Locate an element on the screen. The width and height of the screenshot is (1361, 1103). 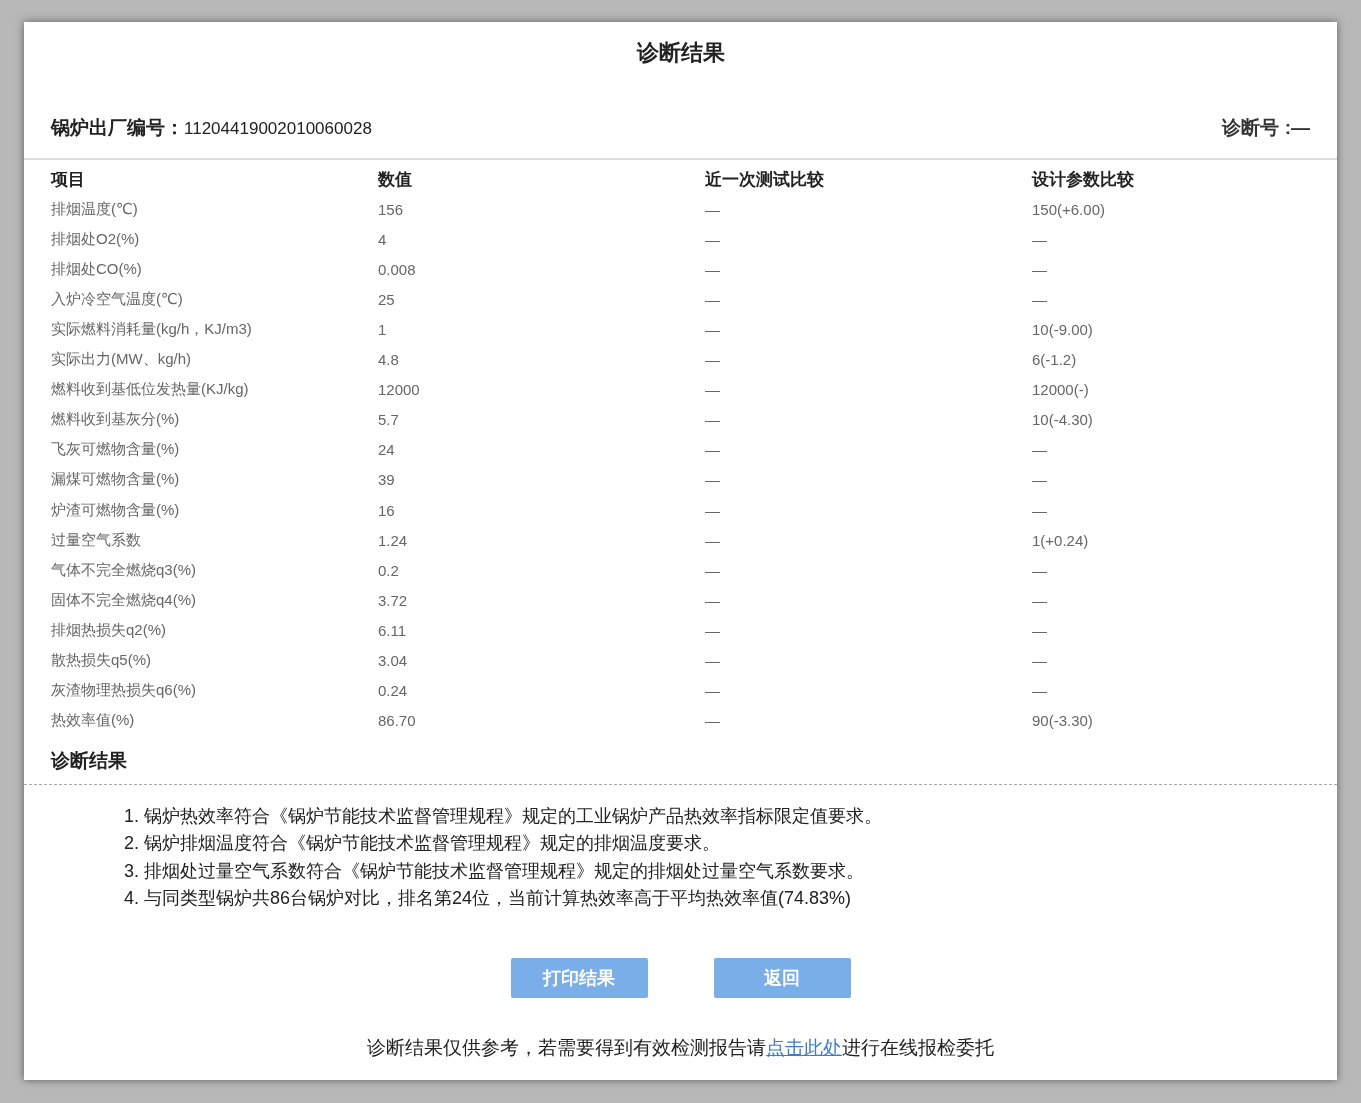
table-cell-text: 气体不完全燃烧q3(%) is located at coordinates (124, 570).